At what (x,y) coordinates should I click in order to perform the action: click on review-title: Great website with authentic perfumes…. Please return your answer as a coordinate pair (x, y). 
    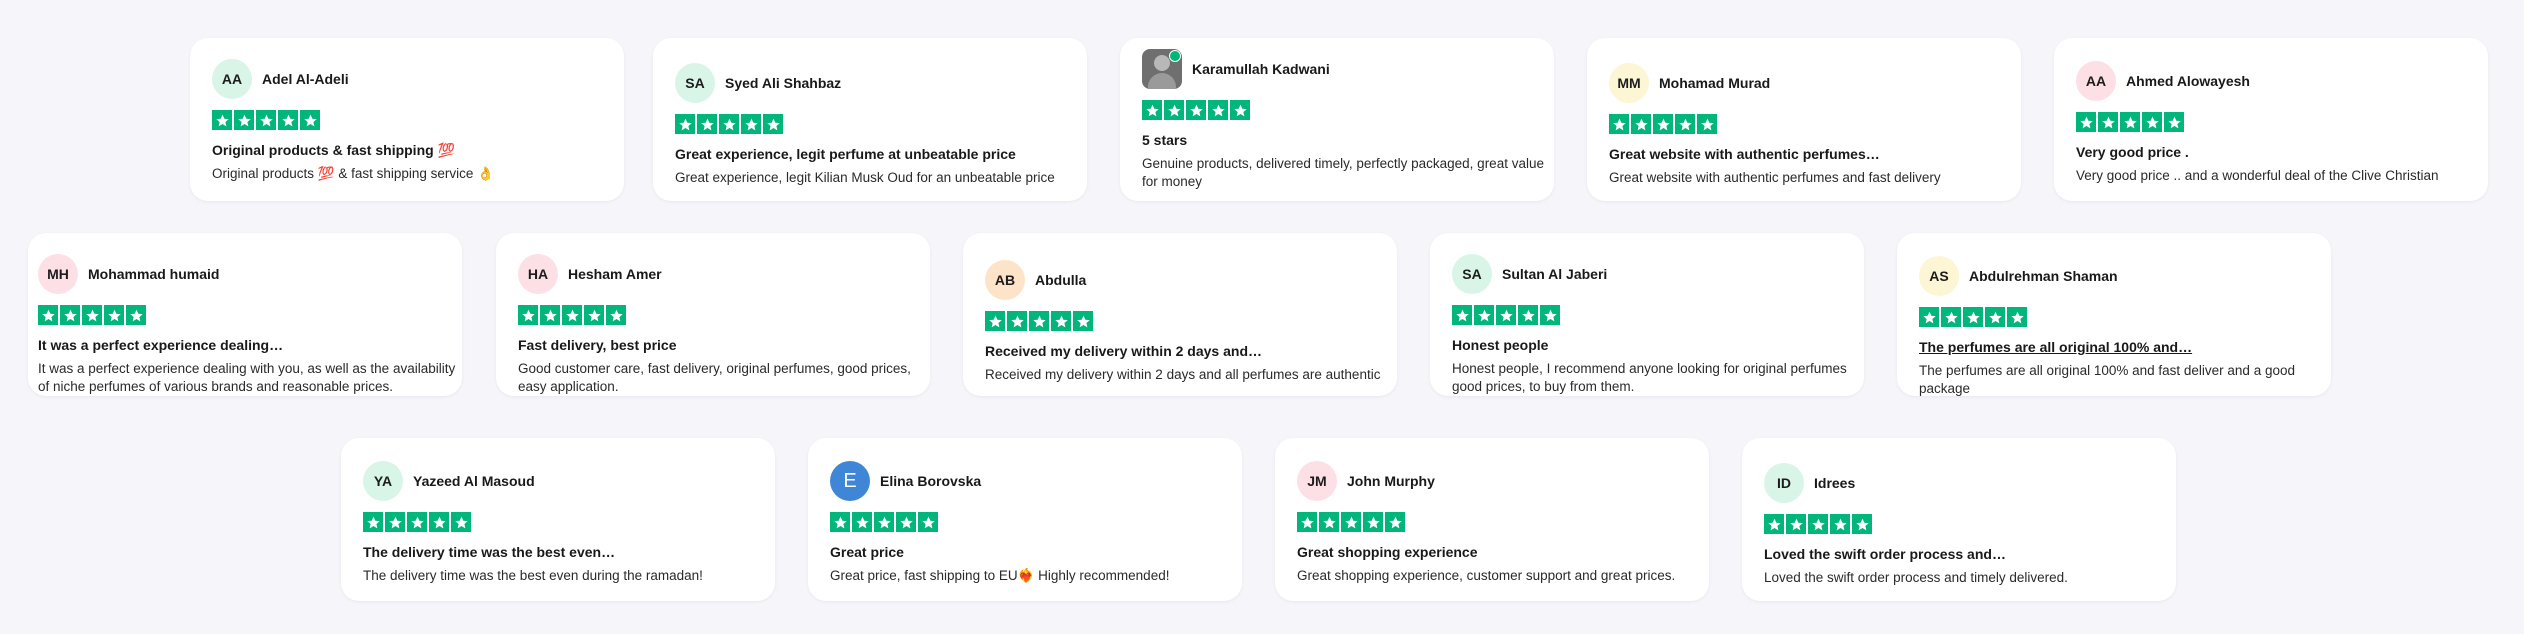
    Looking at the image, I should click on (1804, 154).